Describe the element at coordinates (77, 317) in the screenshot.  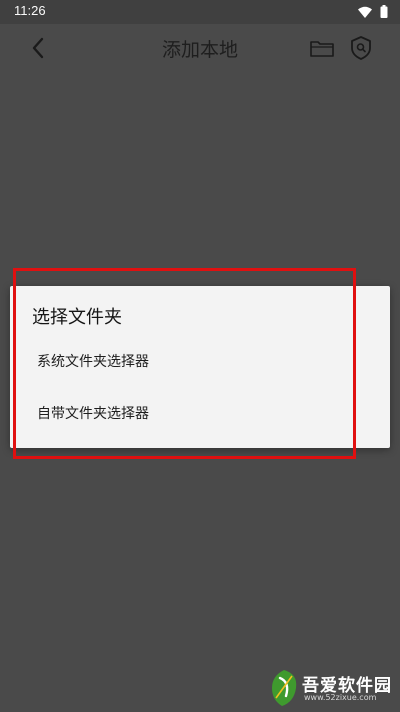
I see `dialog-title: 选择文件夹` at that location.